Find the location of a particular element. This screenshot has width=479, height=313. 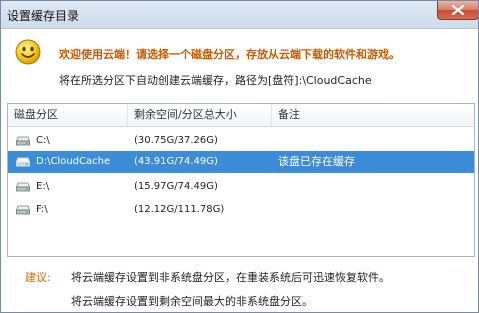

smiley-icon is located at coordinates (28, 52).